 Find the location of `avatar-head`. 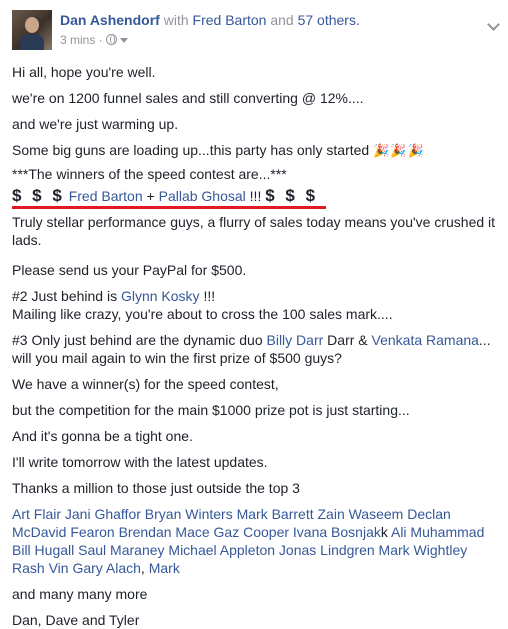

avatar-head is located at coordinates (32, 25).